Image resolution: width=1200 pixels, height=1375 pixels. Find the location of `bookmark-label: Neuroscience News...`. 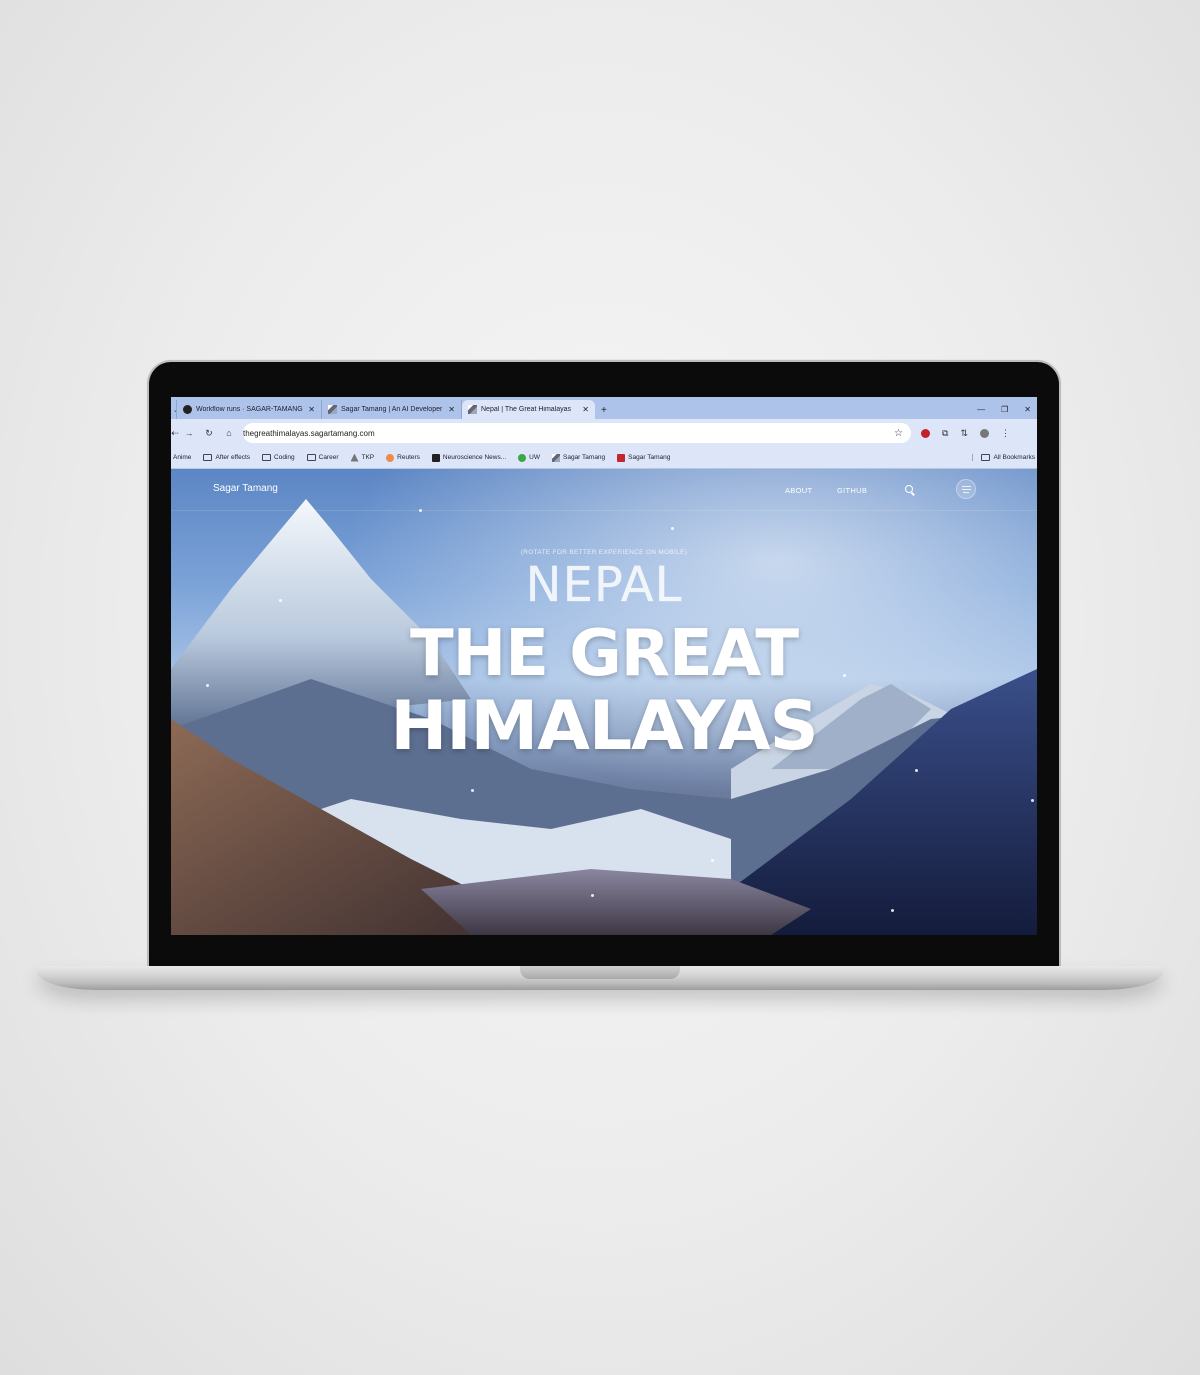

bookmark-label: Neuroscience News... is located at coordinates (474, 457).